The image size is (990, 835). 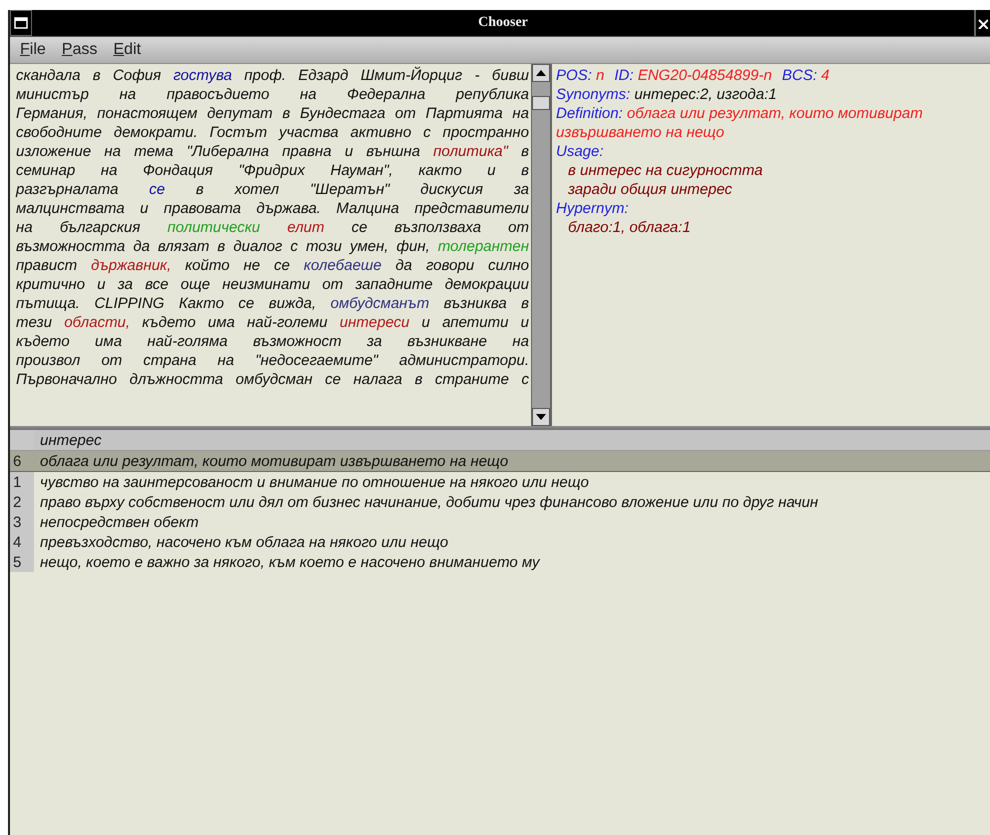 What do you see at coordinates (667, 94) in the screenshot?
I see `synonyms-text: Synonyms: интерес:2, изгода:1` at bounding box center [667, 94].